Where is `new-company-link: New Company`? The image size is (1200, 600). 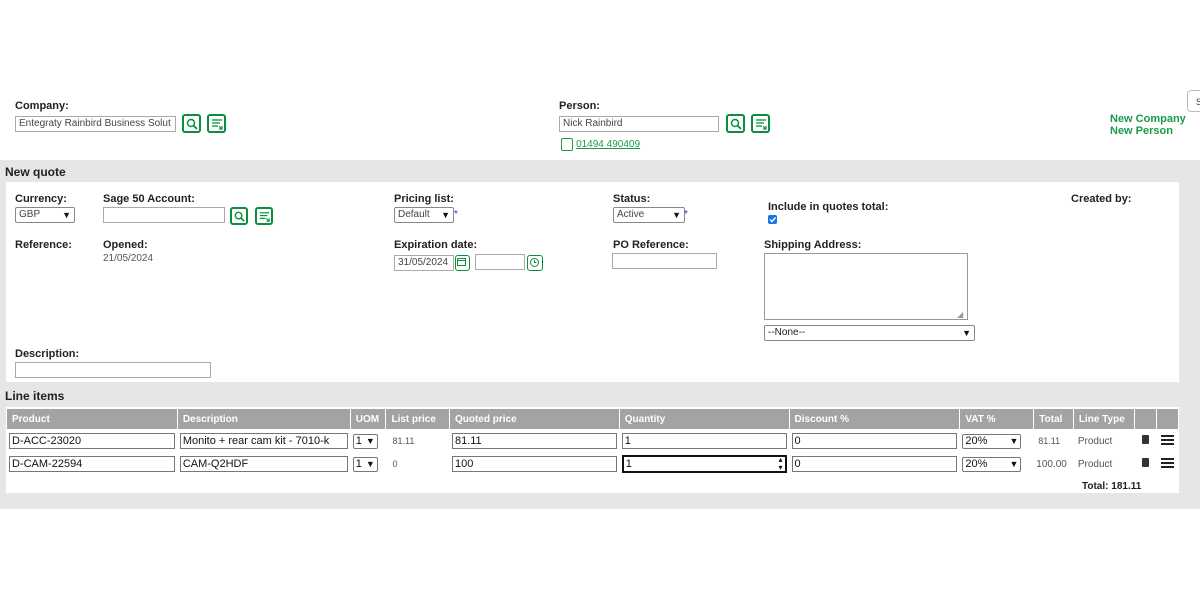
new-company-link: New Company is located at coordinates (1148, 119).